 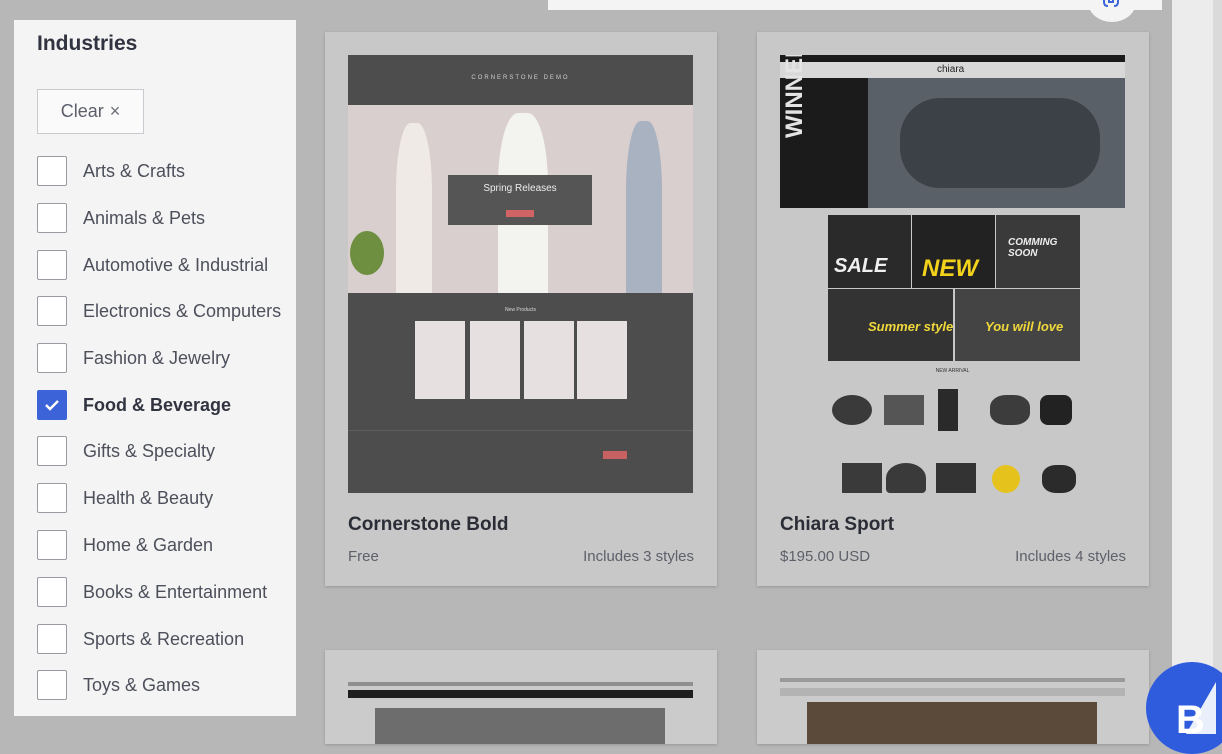 I want to click on checkbox-checked, so click(x=52, y=405).